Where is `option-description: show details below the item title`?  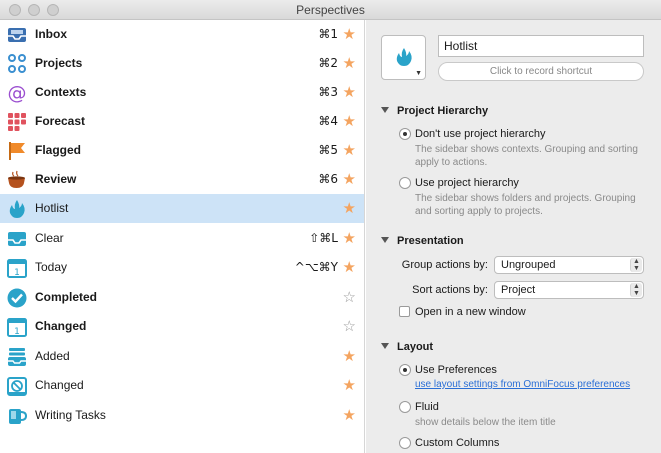
option-description: show details below the item title is located at coordinates (485, 422).